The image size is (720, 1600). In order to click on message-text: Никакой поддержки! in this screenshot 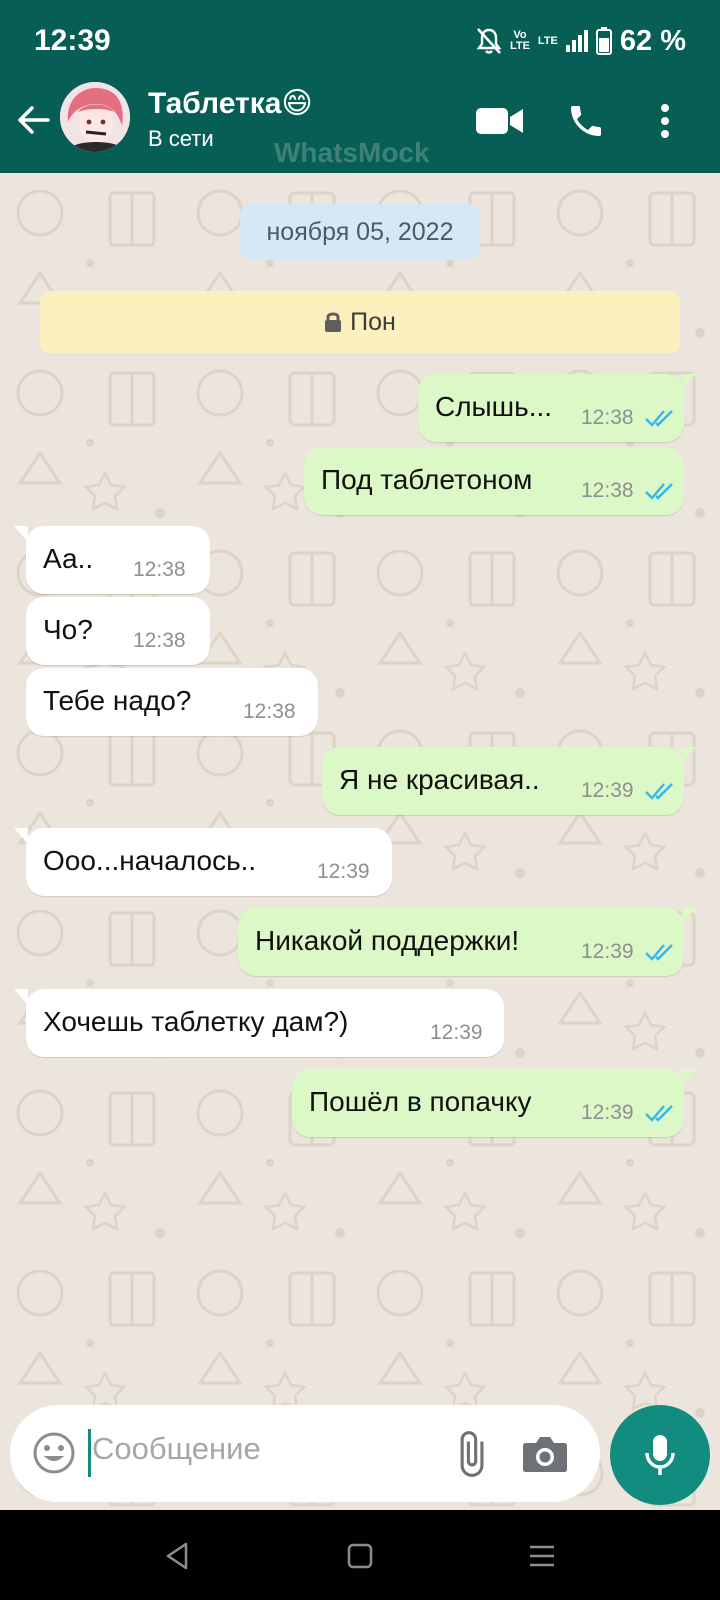, I will do `click(387, 940)`.